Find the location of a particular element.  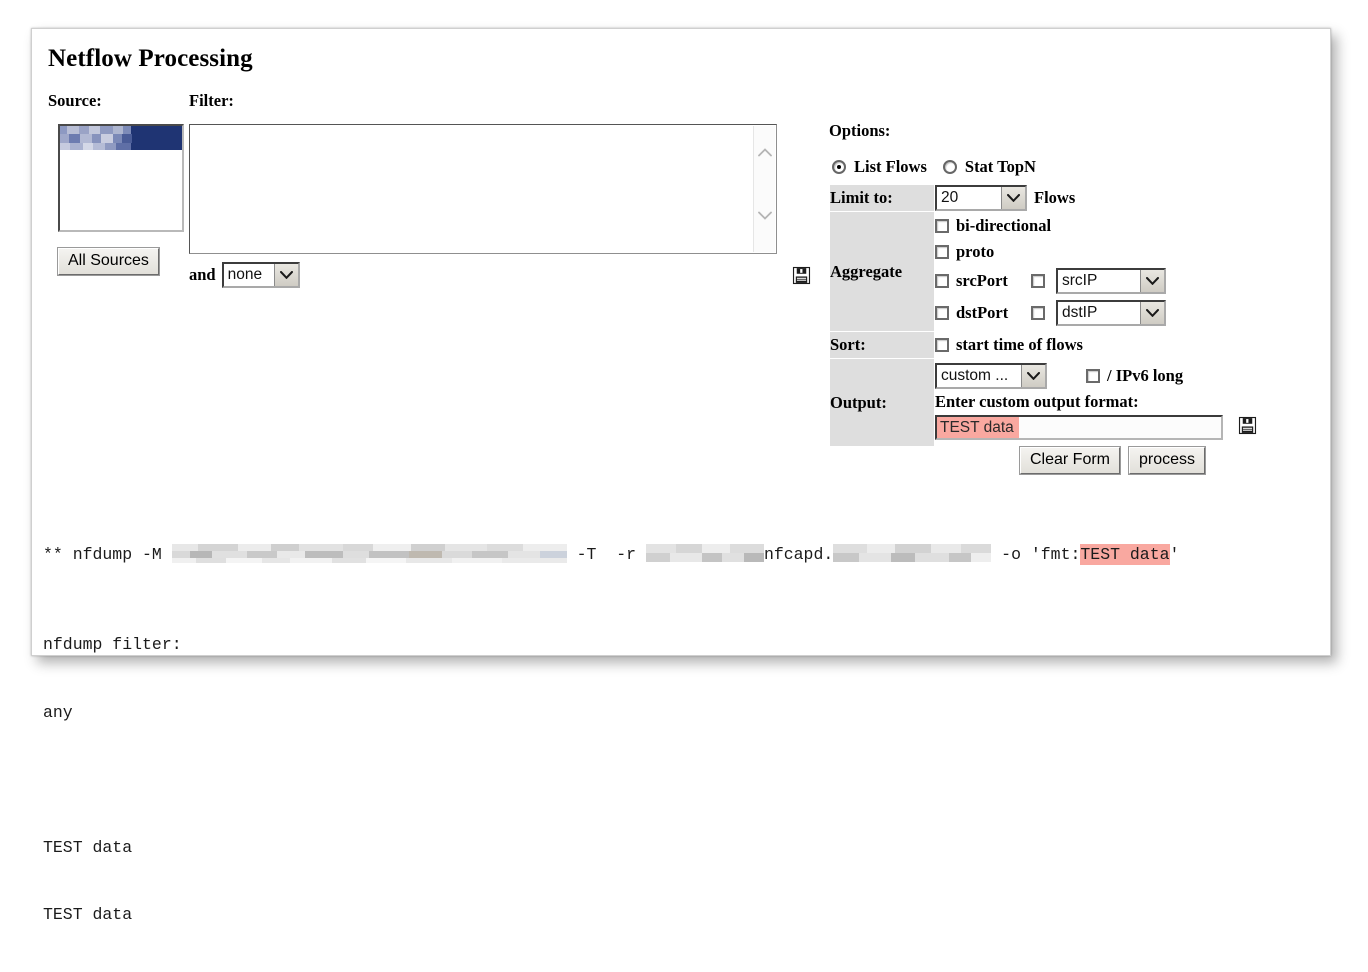

output-label-cell: Output: is located at coordinates (882, 402).